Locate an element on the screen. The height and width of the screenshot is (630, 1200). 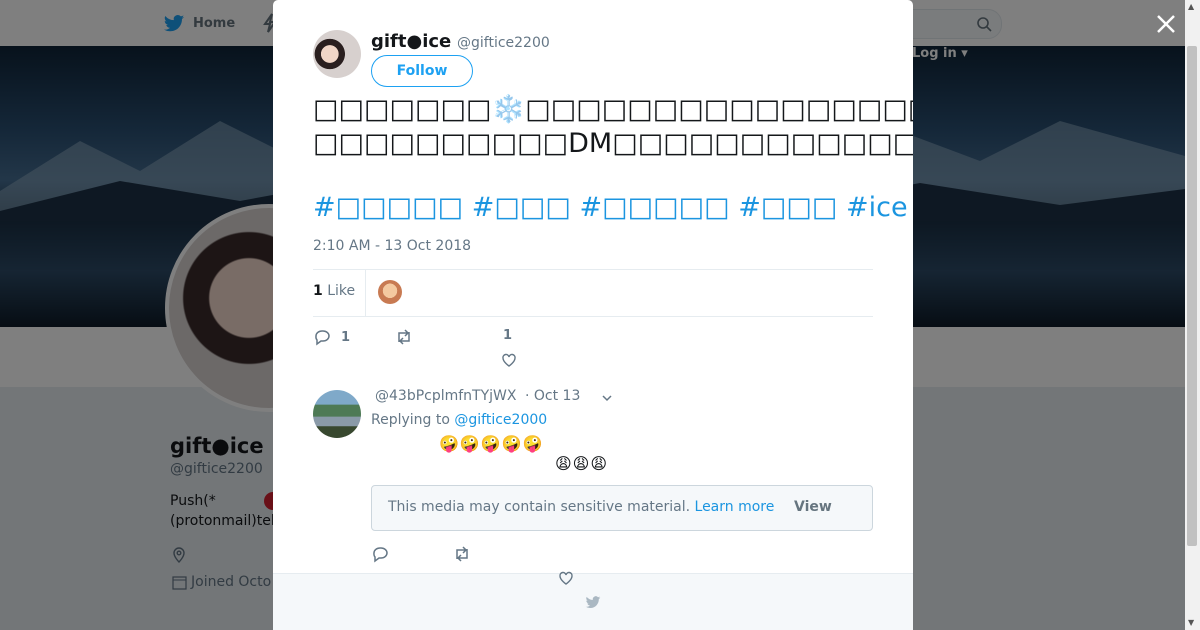
snowflake-emoji: ❄️ is located at coordinates (508, 109).